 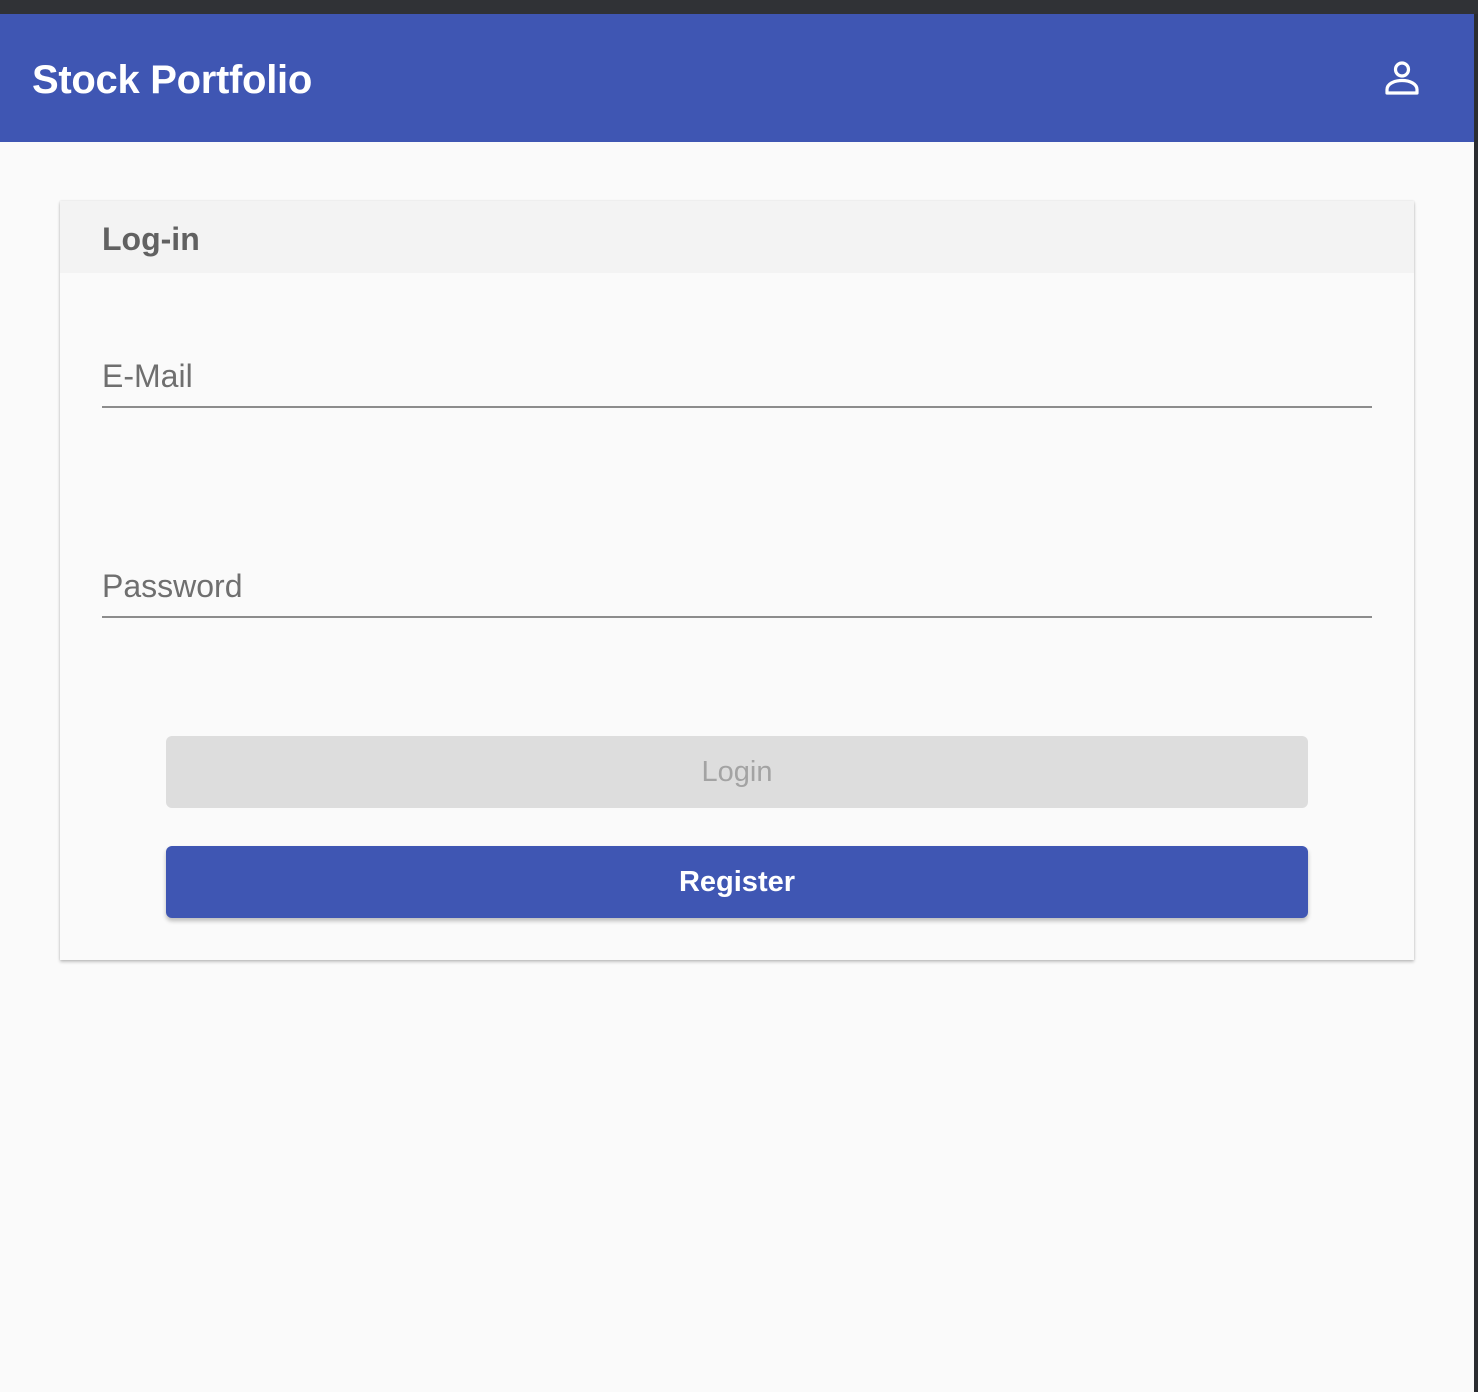 I want to click on card-title: Log-in, so click(x=151, y=239).